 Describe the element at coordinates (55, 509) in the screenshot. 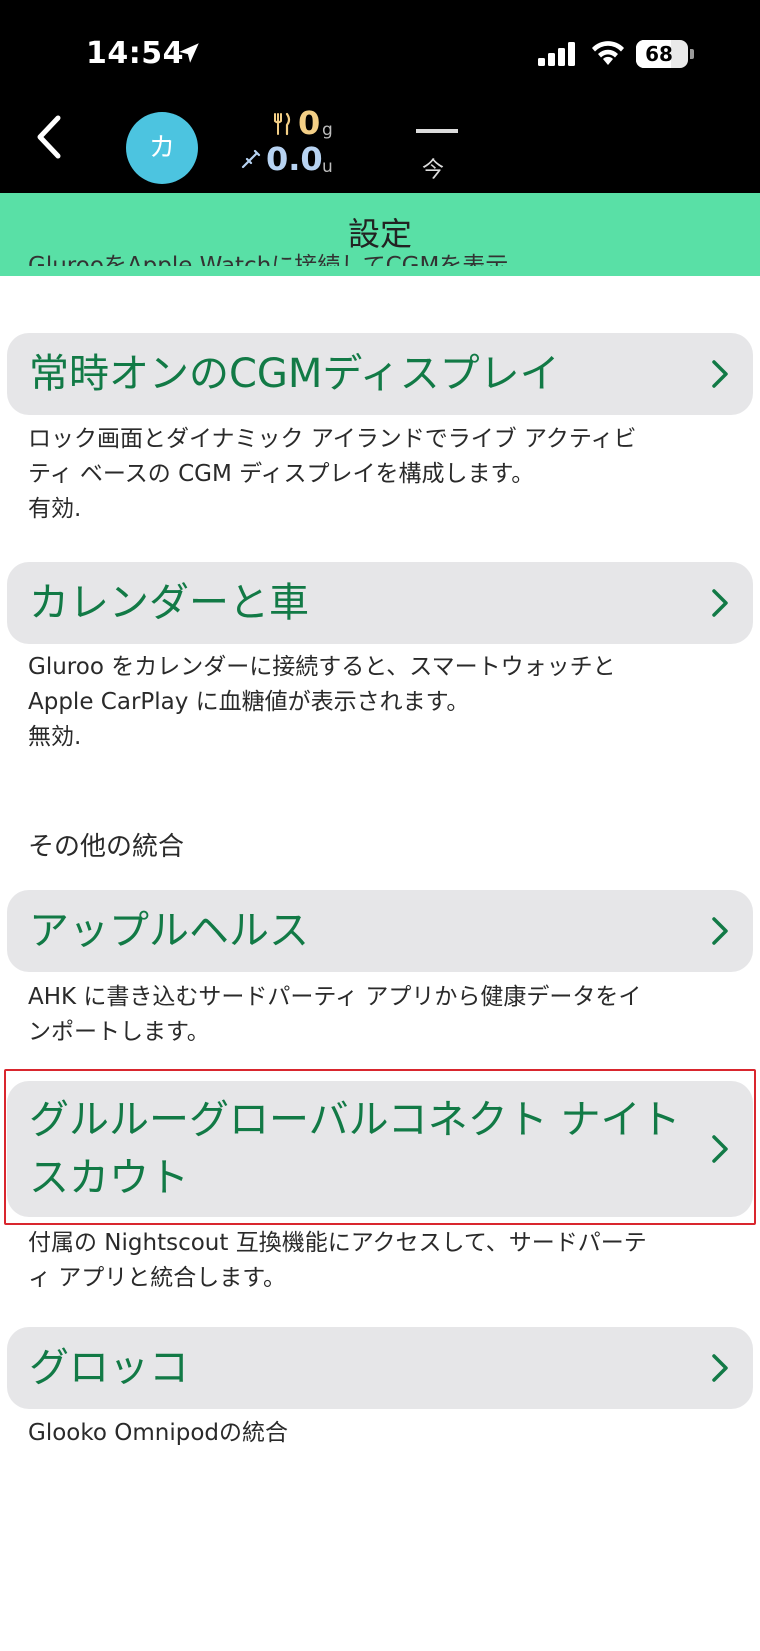

I see `status-text: 有効.` at that location.